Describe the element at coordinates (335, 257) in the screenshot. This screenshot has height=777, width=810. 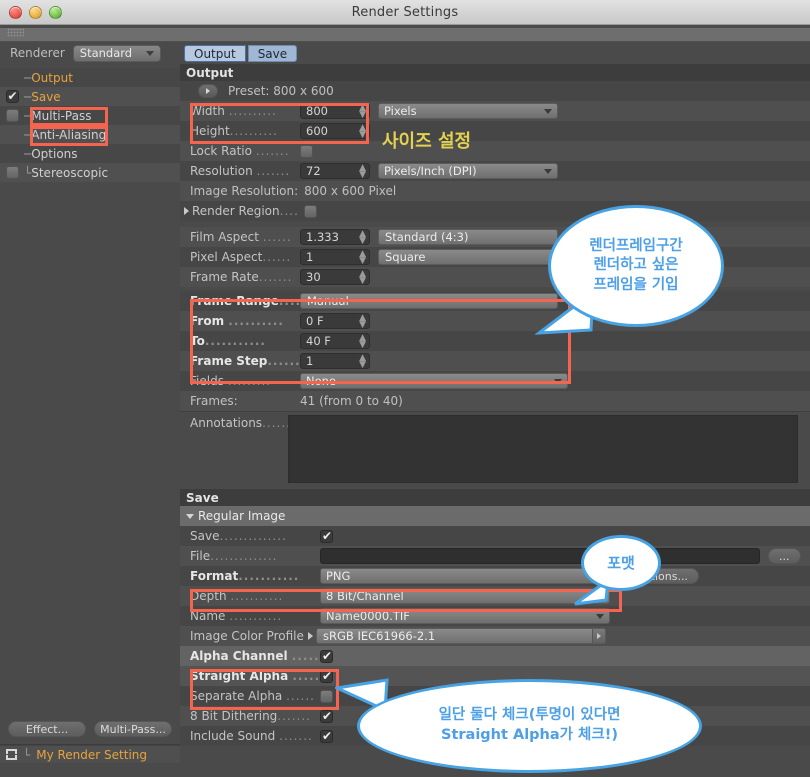
I see `pixel-aspect-input: 1 ▲ ▼` at that location.